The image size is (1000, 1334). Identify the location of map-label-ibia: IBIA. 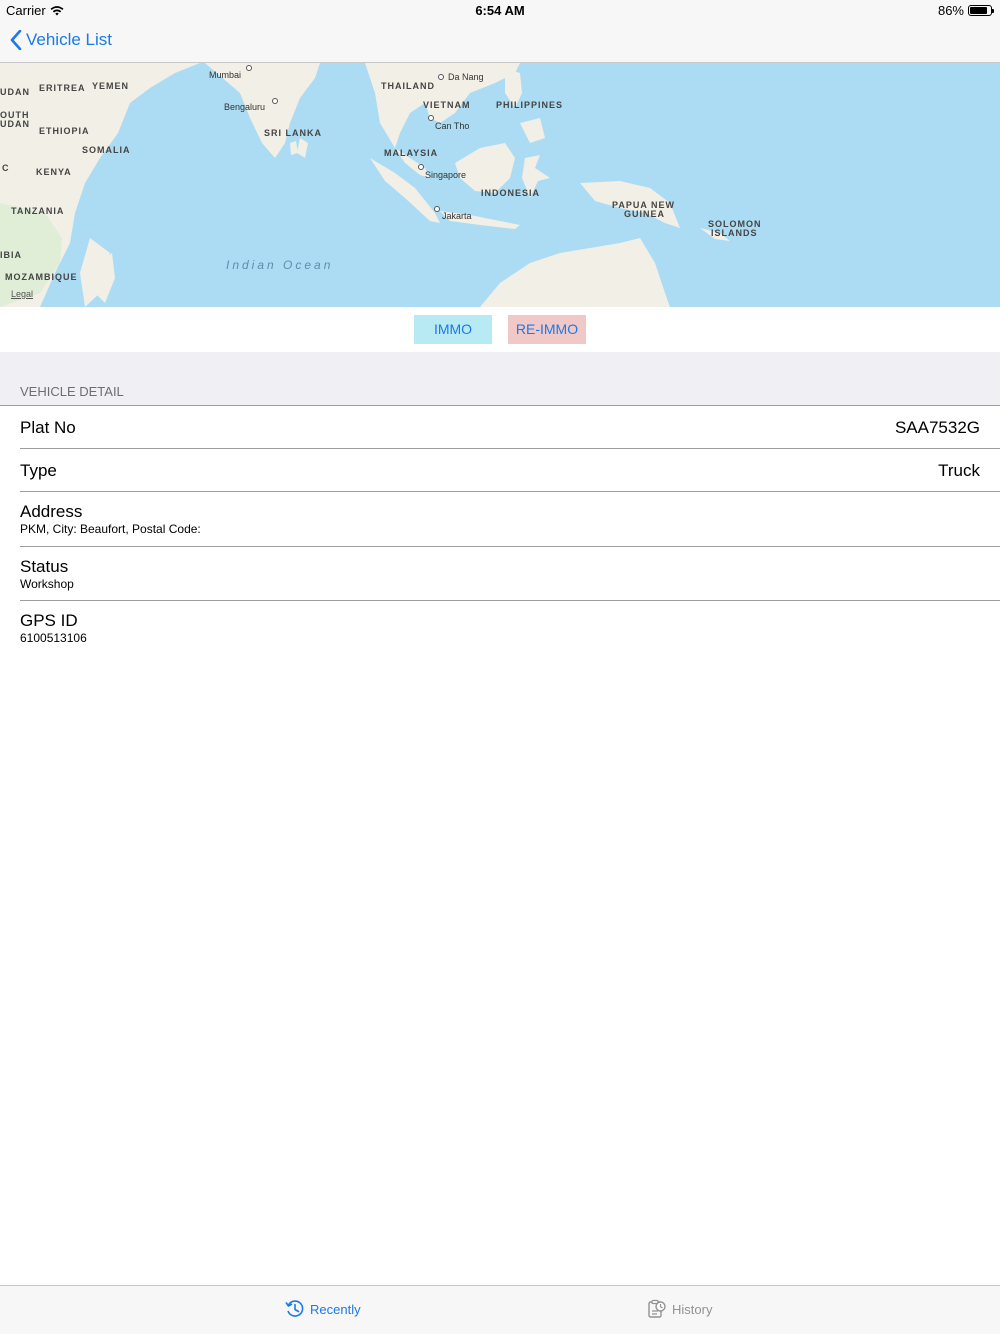
(11, 255).